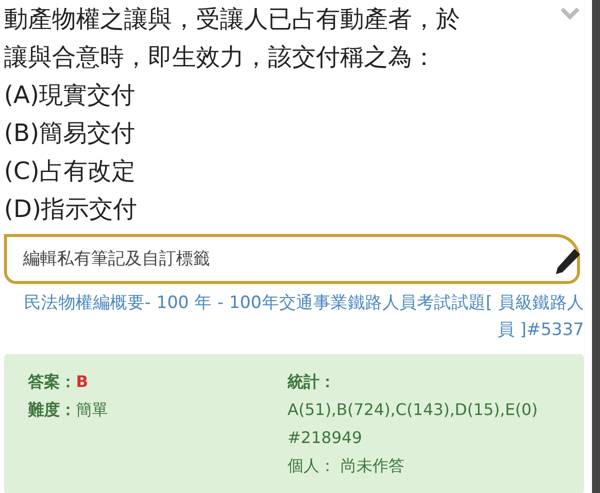 The width and height of the screenshot is (600, 493). Describe the element at coordinates (298, 171) in the screenshot. I see `answer-option: (C)占有改定` at that location.